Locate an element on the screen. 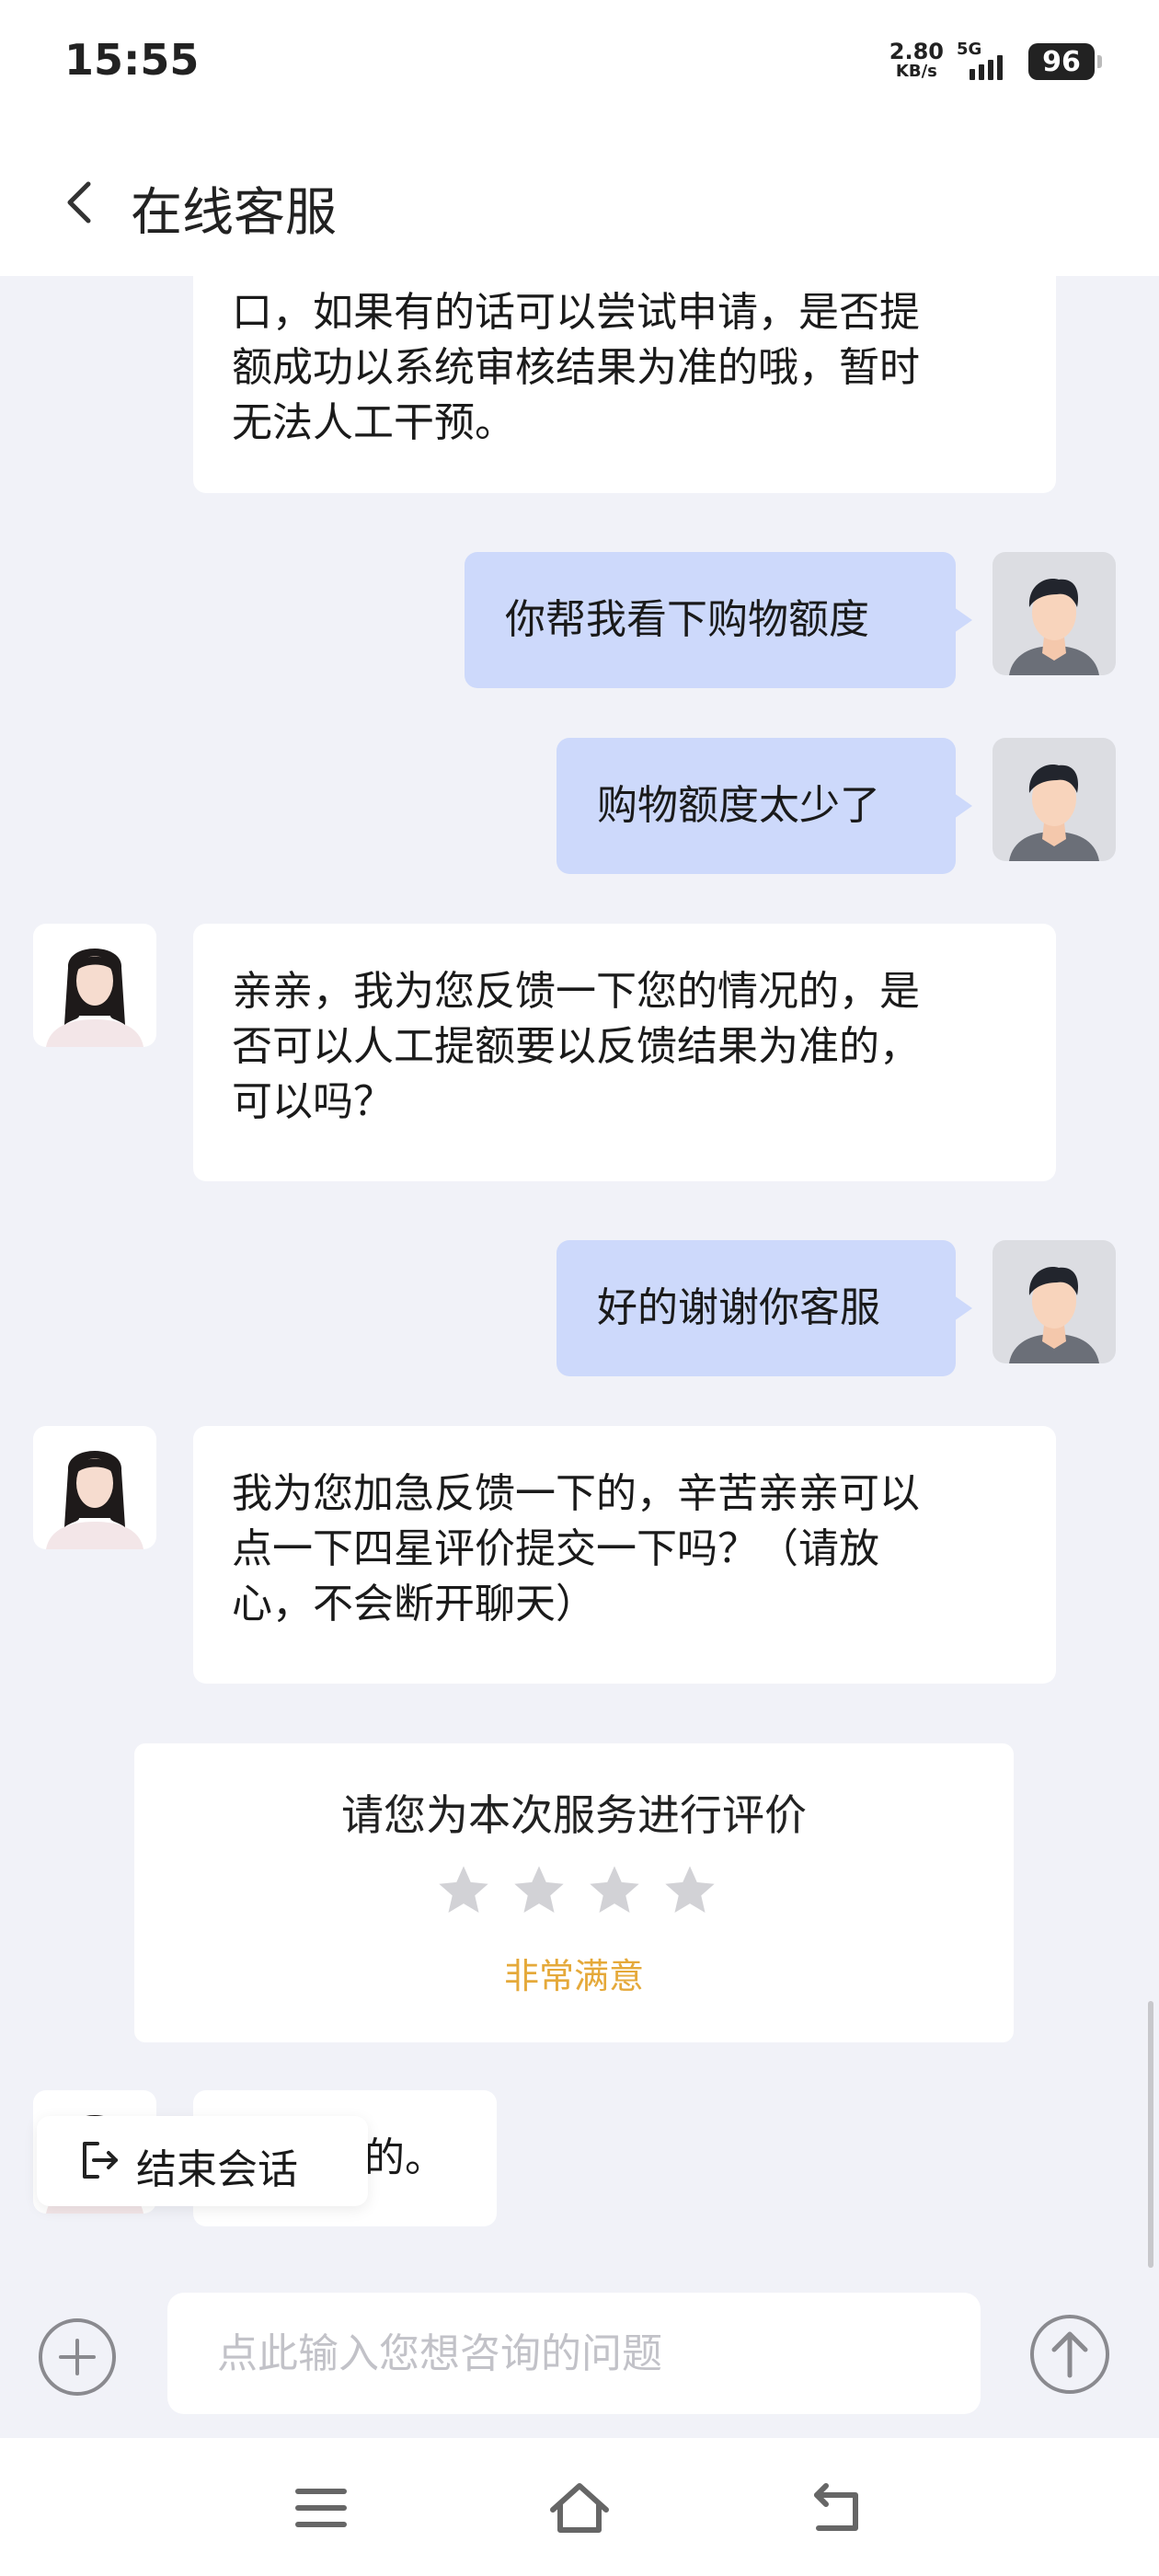 Image resolution: width=1159 pixels, height=2576 pixels. agent-message: 亲亲，我为您反馈一下您的情况的，是 否可以人工提额要以反馈结果为准的， 可以吗？ is located at coordinates (624, 1052).